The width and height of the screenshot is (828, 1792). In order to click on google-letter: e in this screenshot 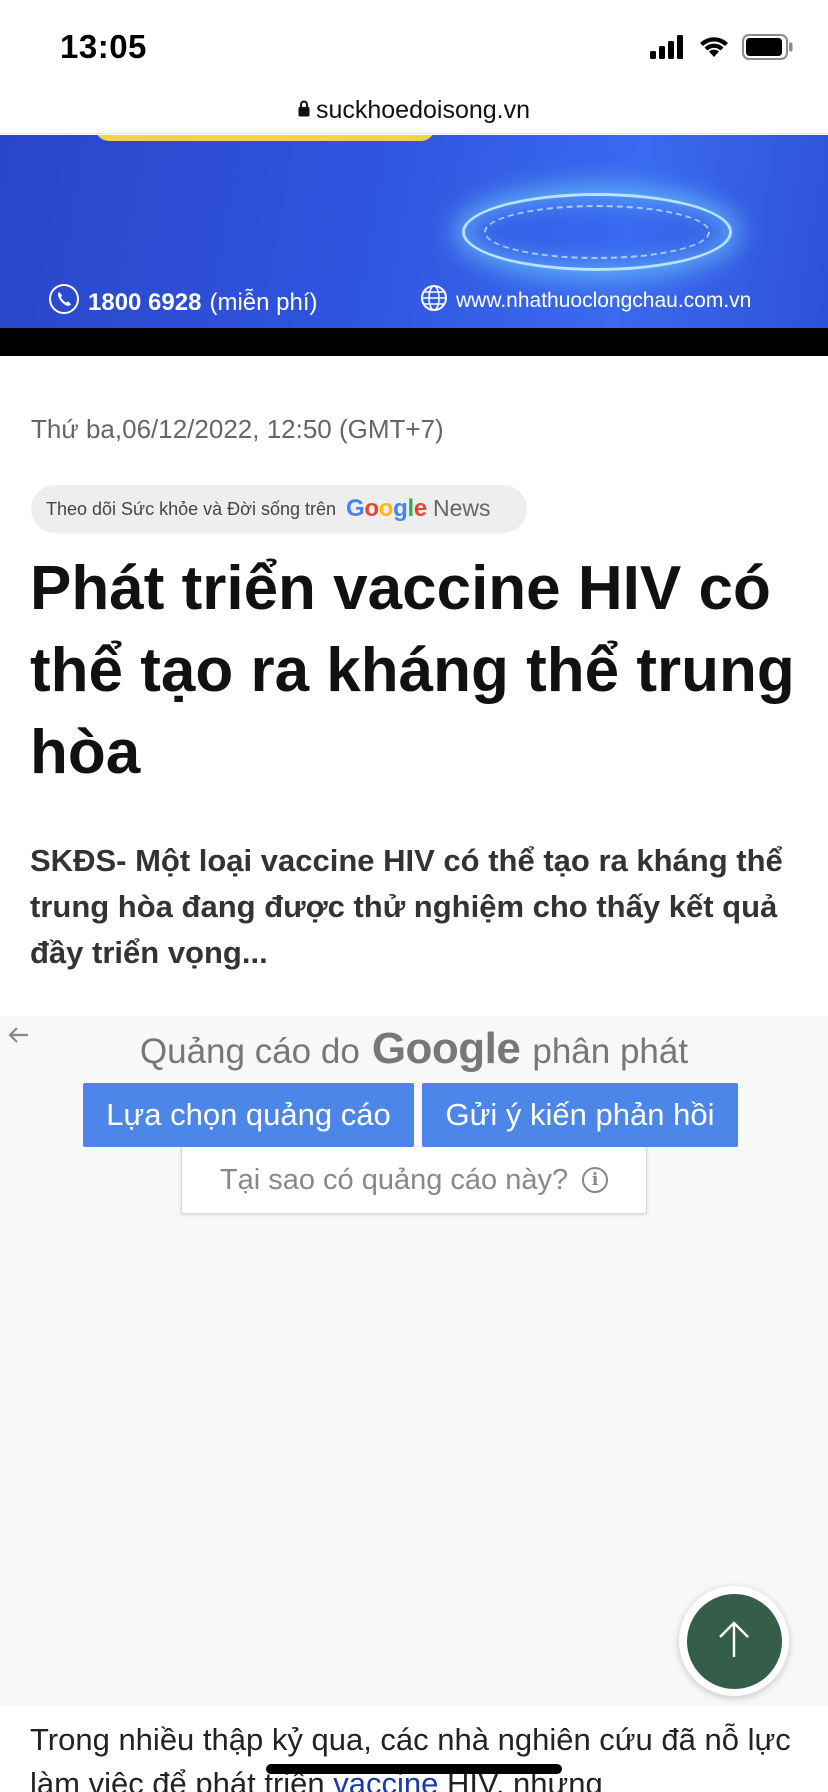, I will do `click(420, 508)`.